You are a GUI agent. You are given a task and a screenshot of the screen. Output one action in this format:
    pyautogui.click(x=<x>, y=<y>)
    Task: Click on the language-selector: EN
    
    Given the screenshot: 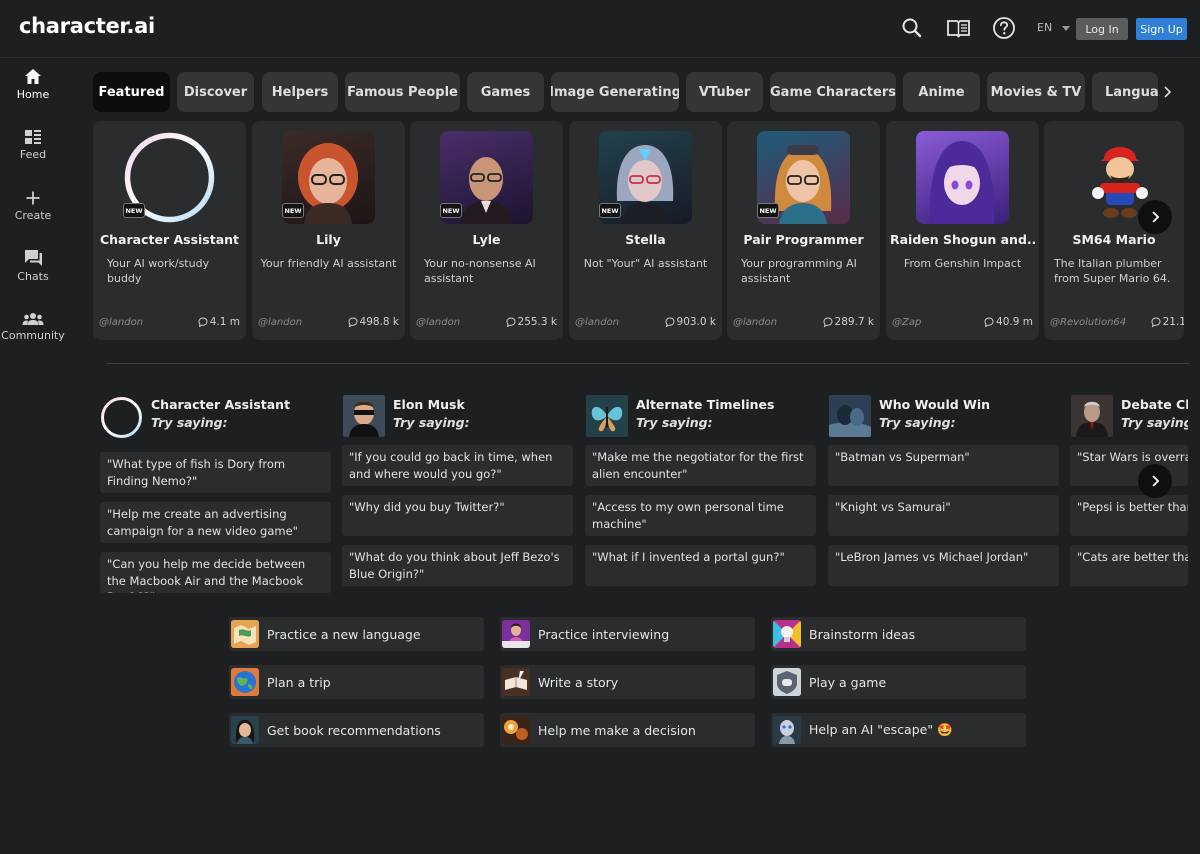 What is the action you would take?
    pyautogui.click(x=1044, y=27)
    